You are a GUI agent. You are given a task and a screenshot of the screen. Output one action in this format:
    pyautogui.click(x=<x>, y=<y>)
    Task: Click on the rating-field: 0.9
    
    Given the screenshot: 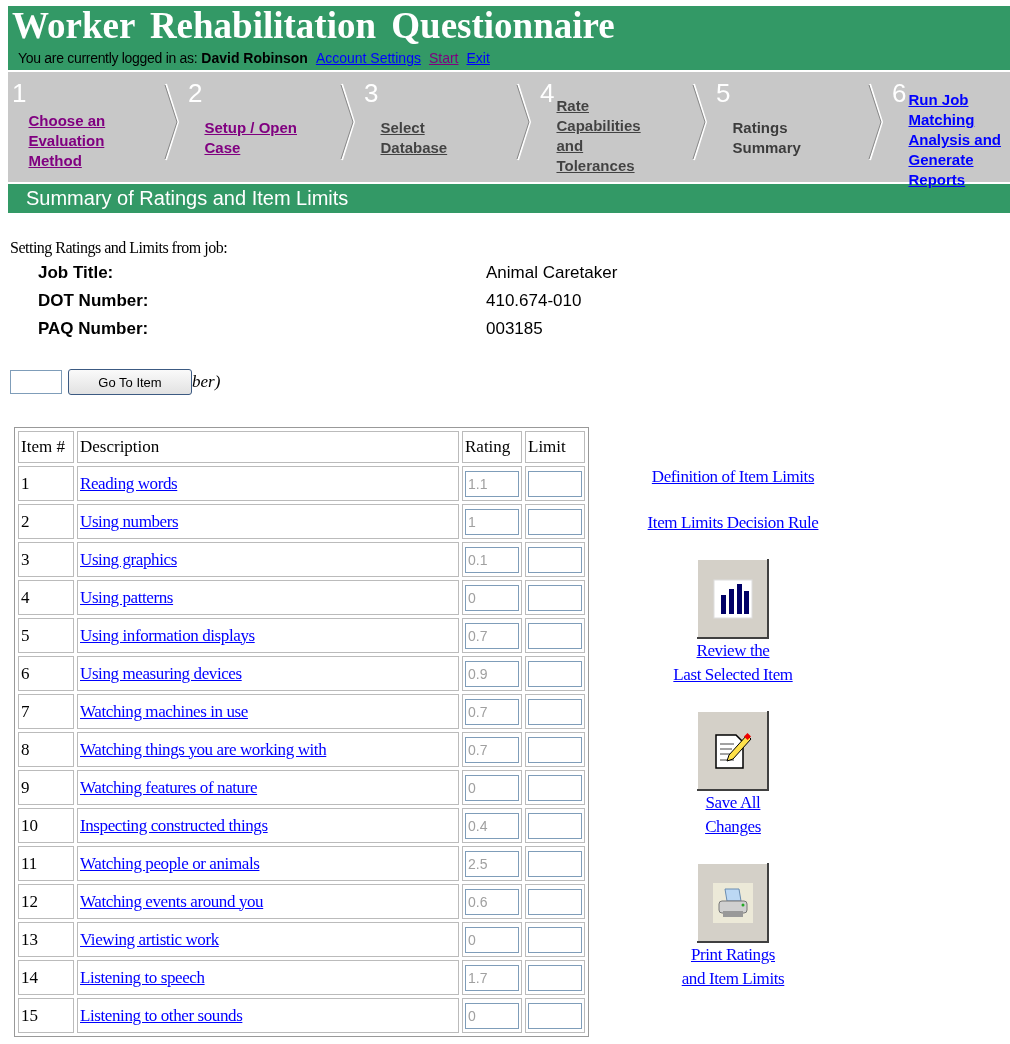 What is the action you would take?
    pyautogui.click(x=492, y=673)
    